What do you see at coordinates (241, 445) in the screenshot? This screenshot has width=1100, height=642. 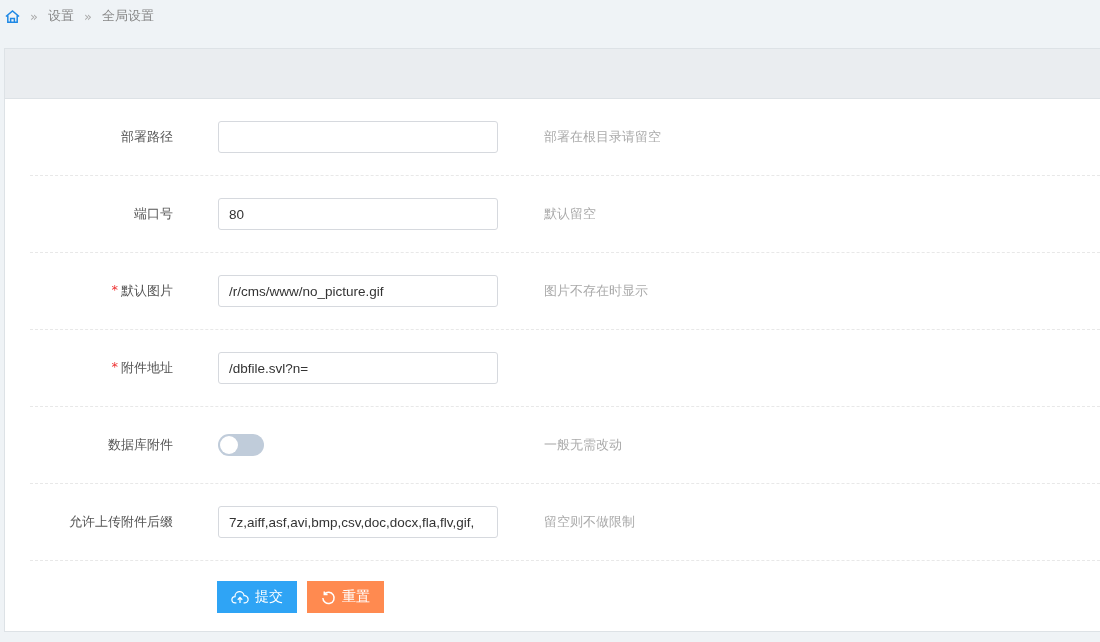 I see `toggle-switch` at bounding box center [241, 445].